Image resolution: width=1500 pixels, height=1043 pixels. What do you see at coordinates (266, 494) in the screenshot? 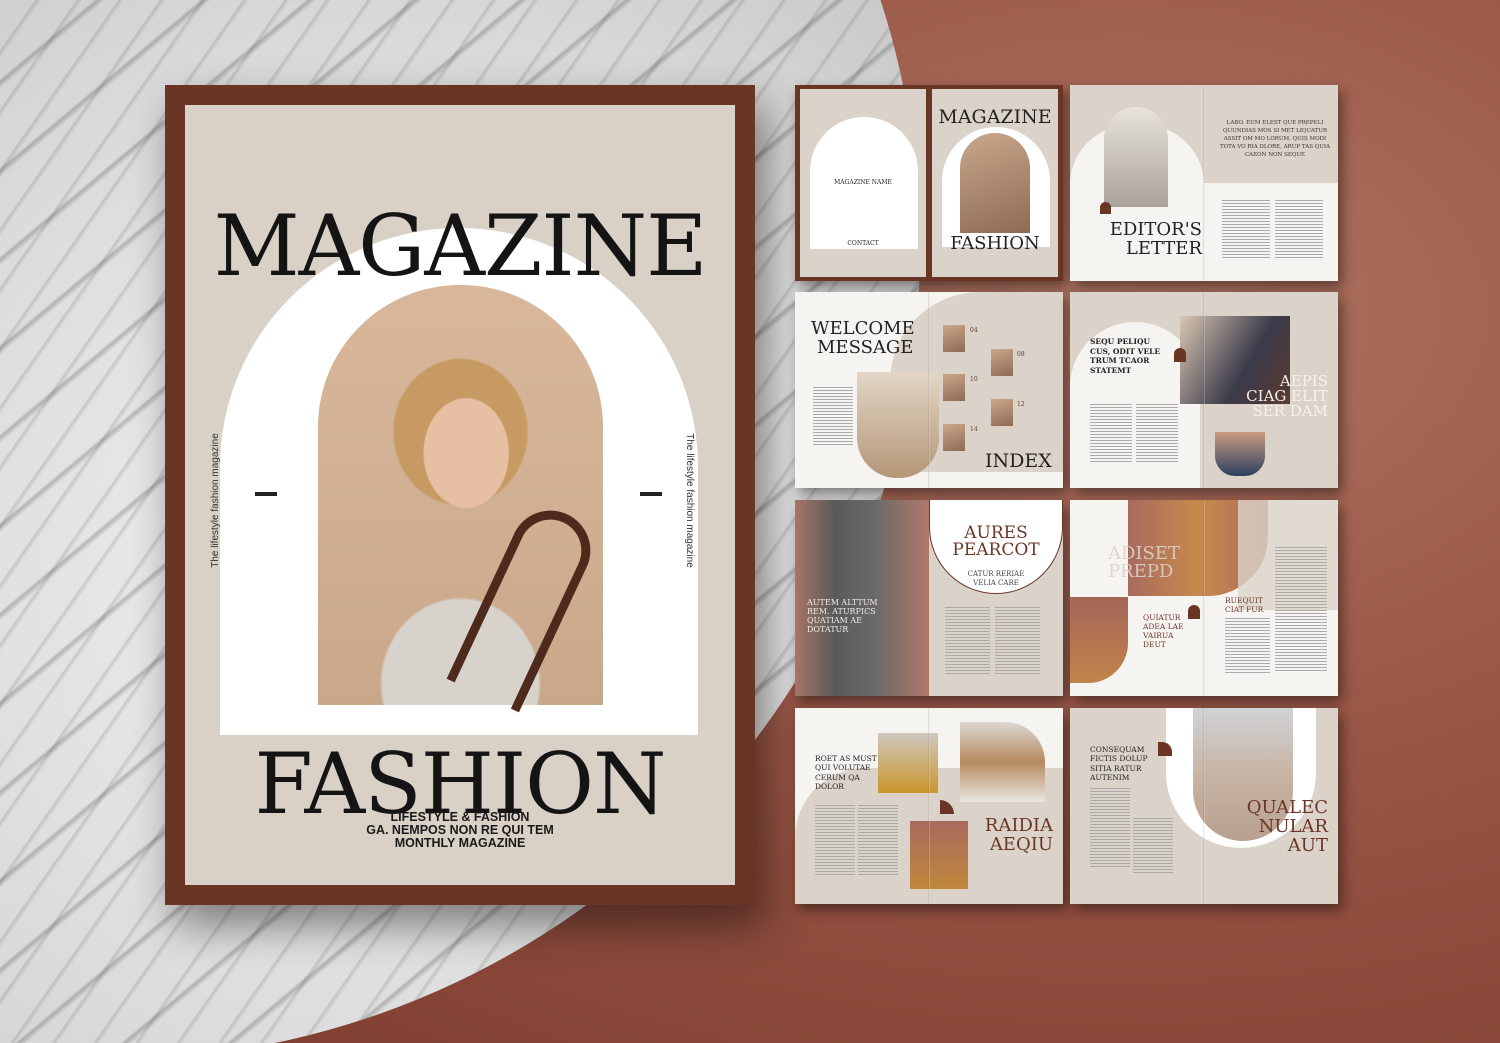
I see `dash-left` at bounding box center [266, 494].